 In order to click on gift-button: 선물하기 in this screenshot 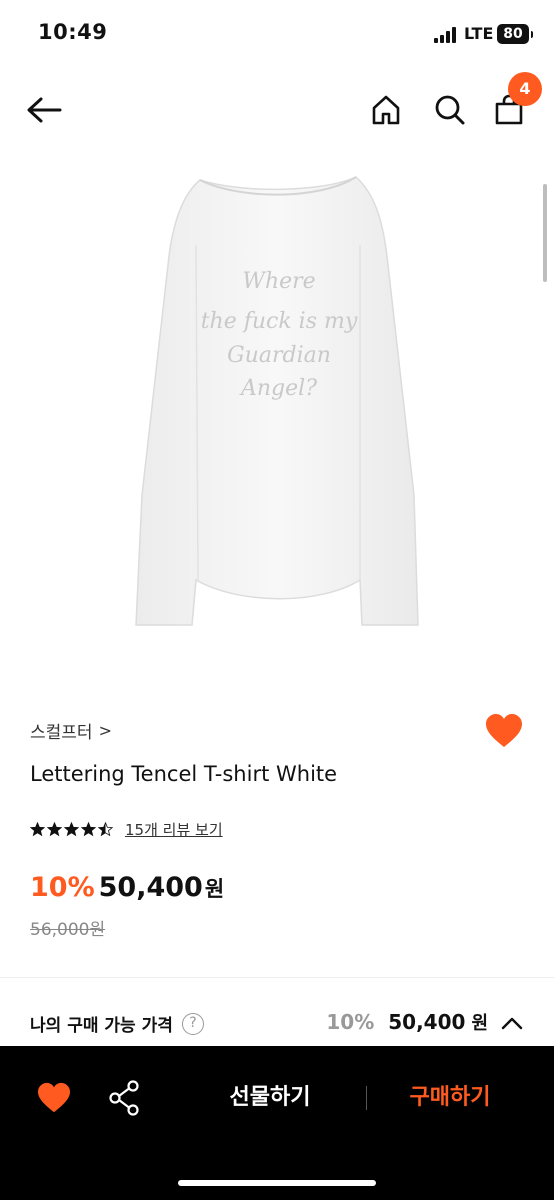, I will do `click(270, 1098)`.